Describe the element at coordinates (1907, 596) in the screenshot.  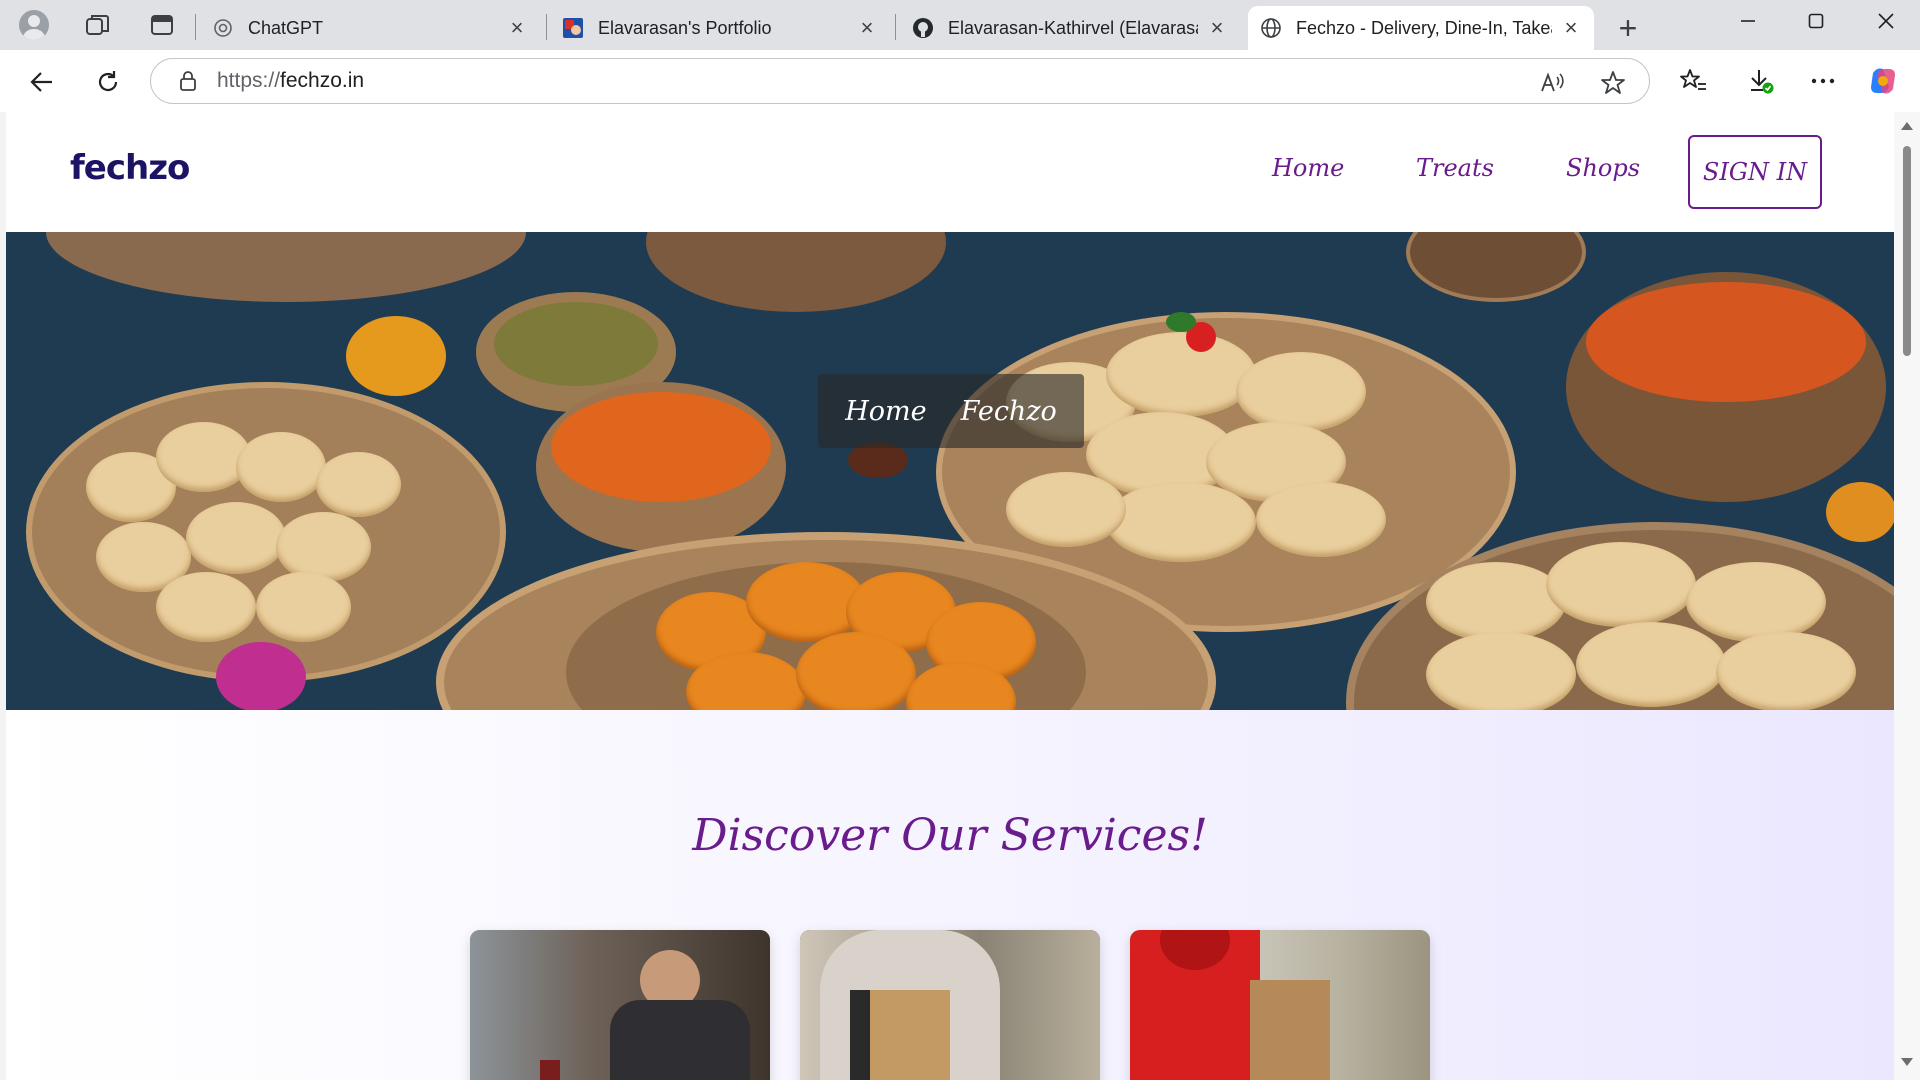
I see `page-scrollbar` at that location.